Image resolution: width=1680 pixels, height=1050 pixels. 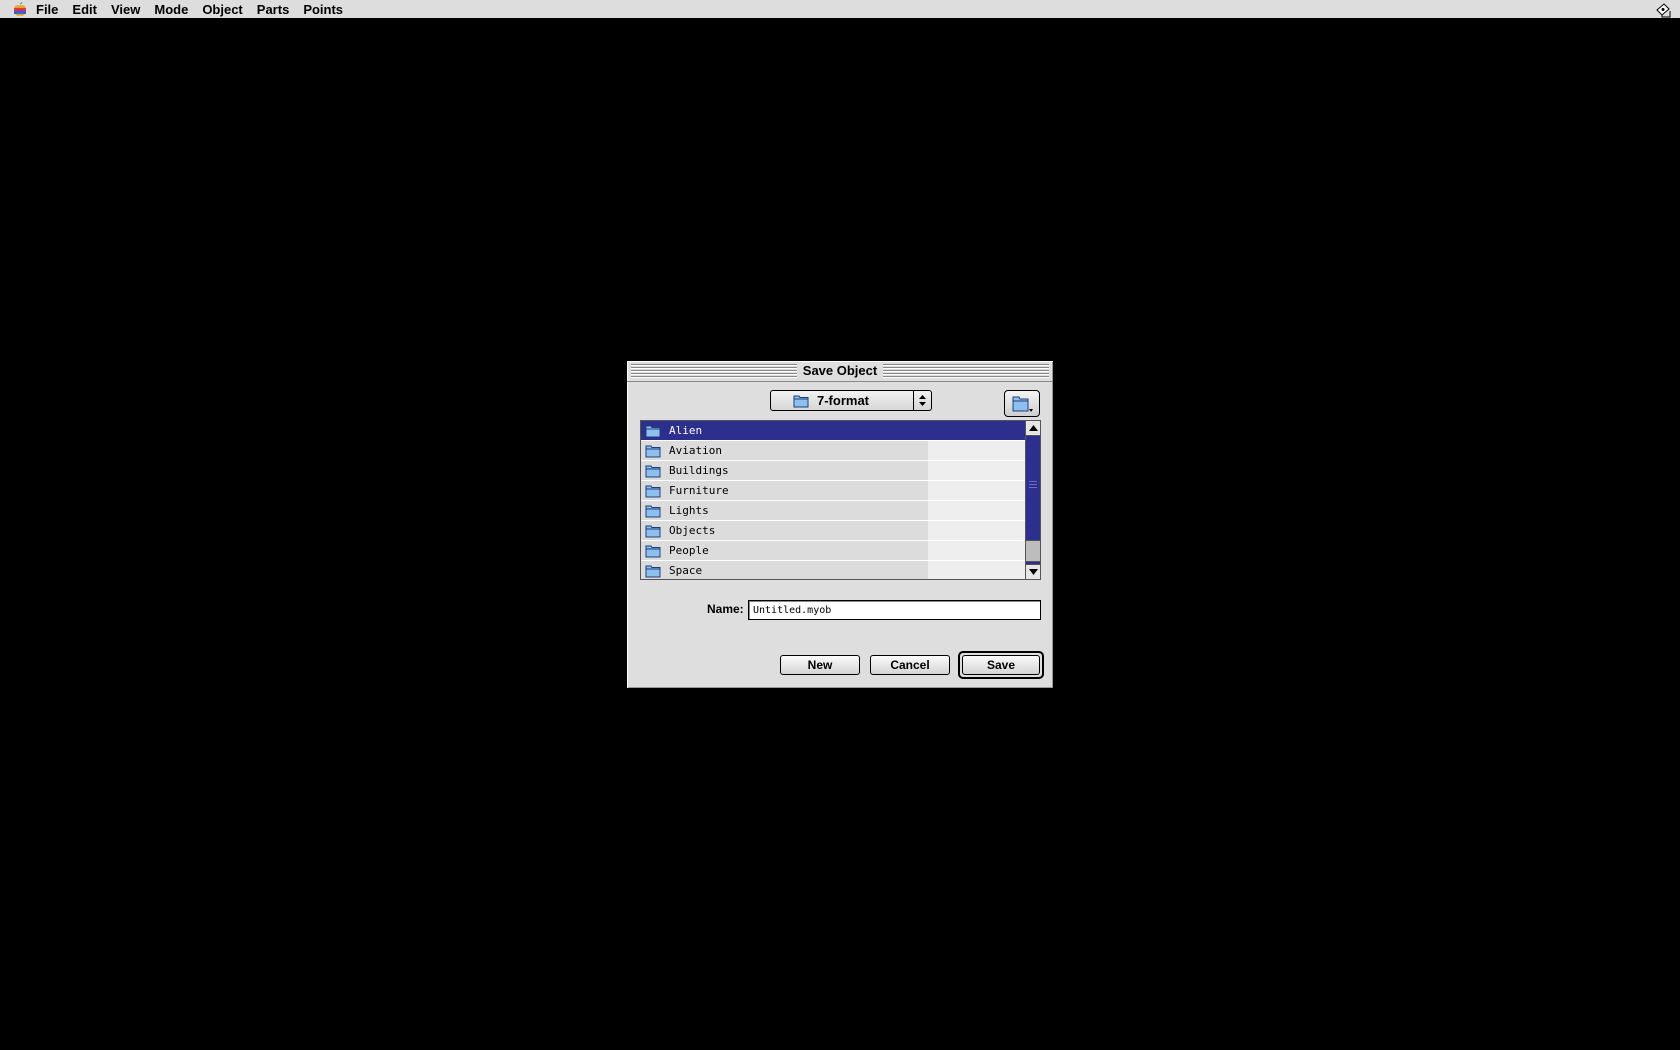 I want to click on file-list-item: Aviation, so click(x=833, y=451).